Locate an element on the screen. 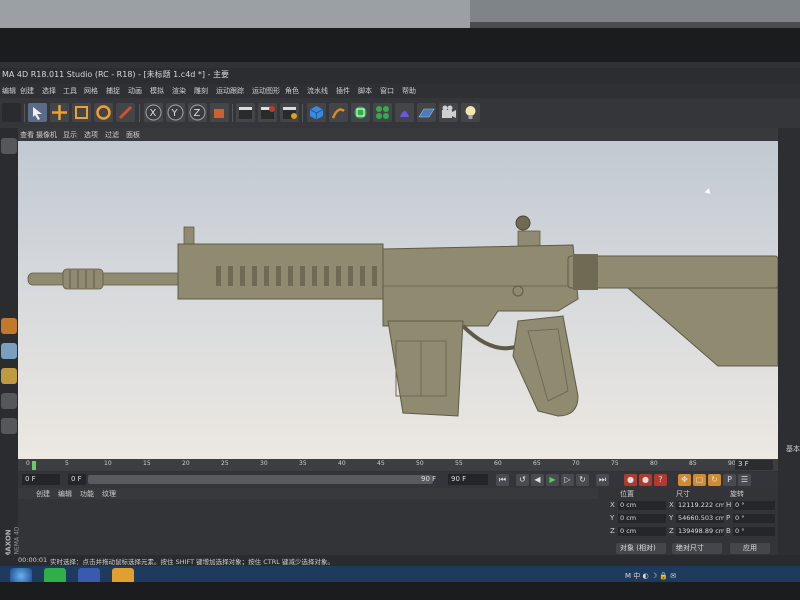 Image resolution: width=800 pixels, height=600 pixels. viewport-menu-filter: 过滤 is located at coordinates (112, 135).